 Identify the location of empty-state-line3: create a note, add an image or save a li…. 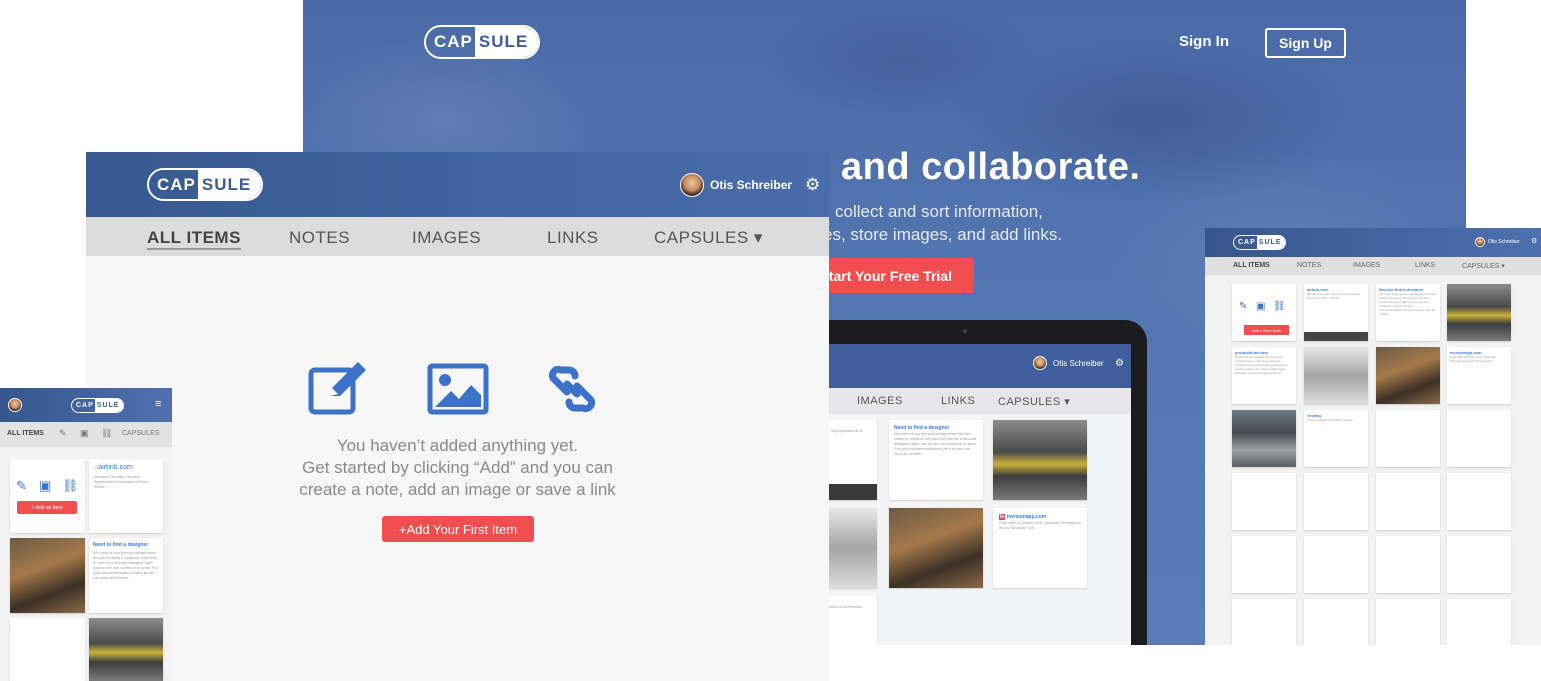
(457, 489).